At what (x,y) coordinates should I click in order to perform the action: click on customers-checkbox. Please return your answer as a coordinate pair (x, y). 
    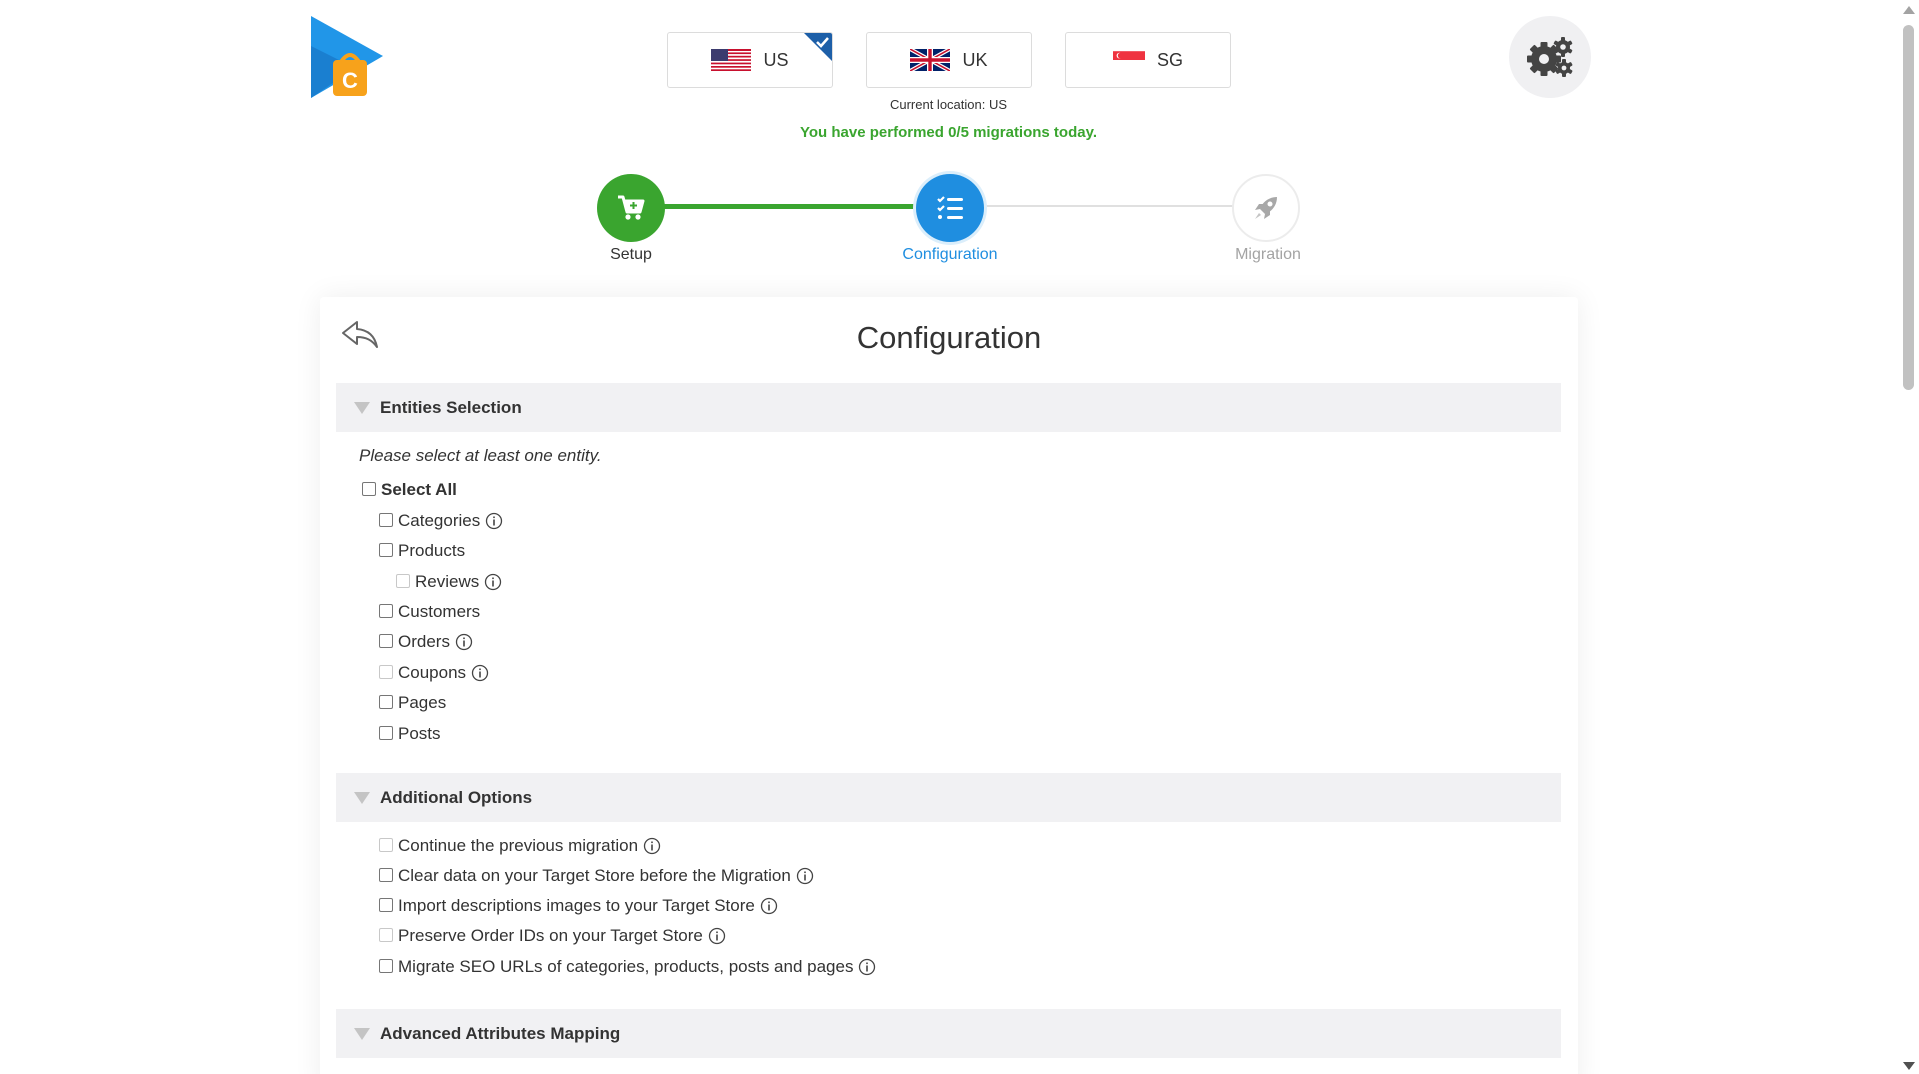
    Looking at the image, I should click on (386, 611).